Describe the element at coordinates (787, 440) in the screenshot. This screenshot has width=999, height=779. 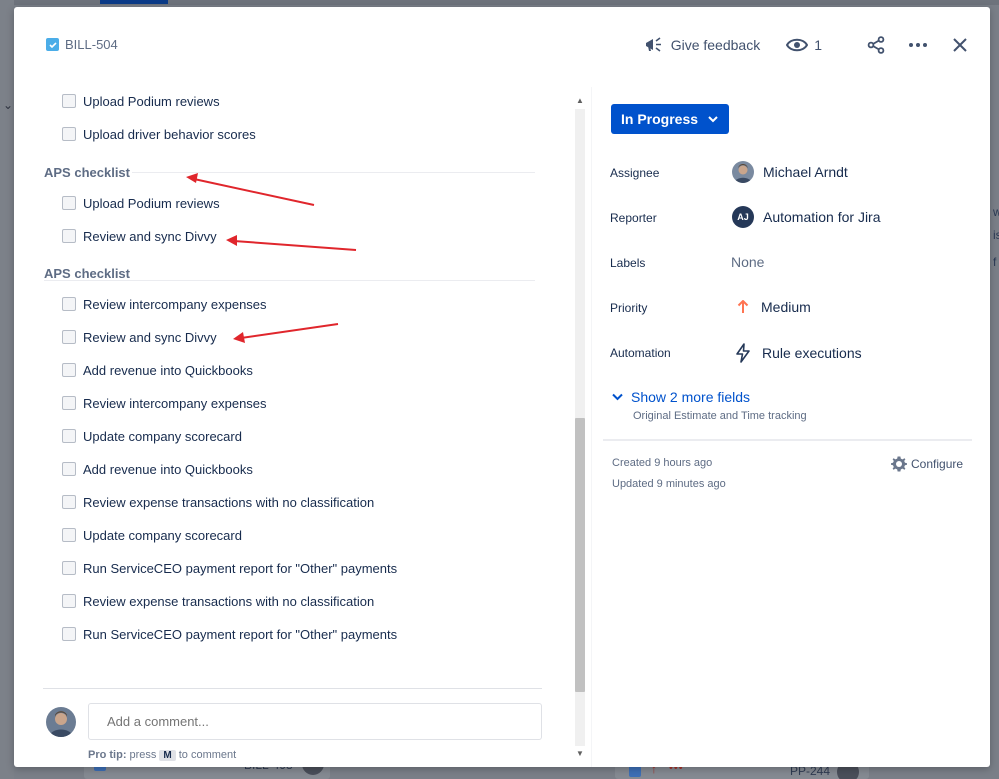
I see `right-divider` at that location.